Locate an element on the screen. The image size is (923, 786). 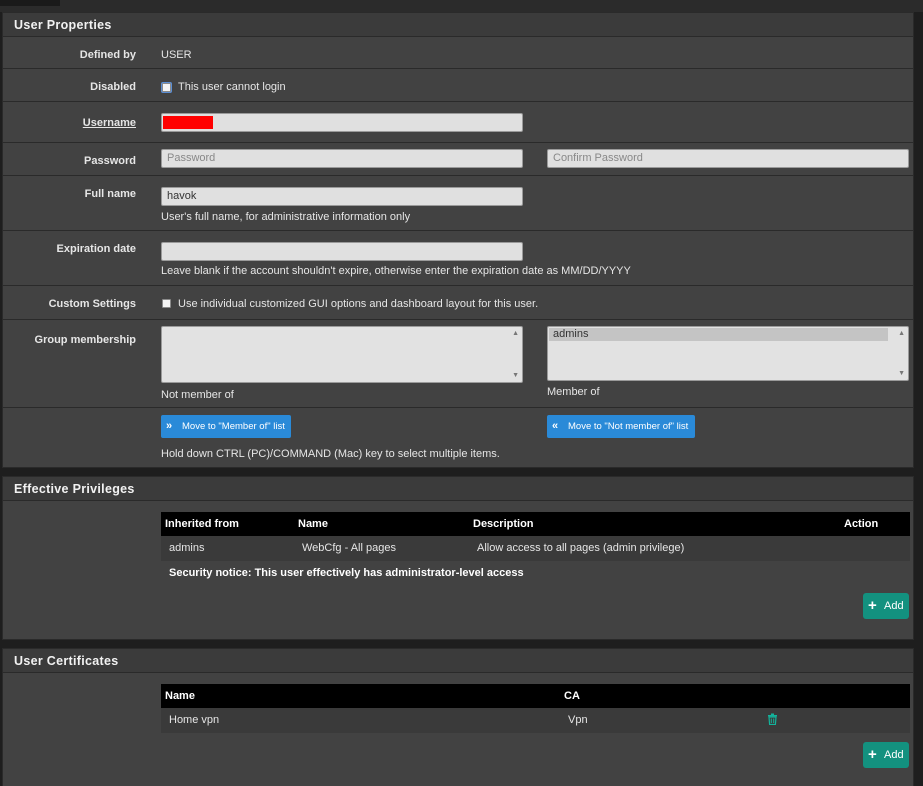
certificates-table: Name CA Home vpn Vpn is located at coordinates (535, 708).